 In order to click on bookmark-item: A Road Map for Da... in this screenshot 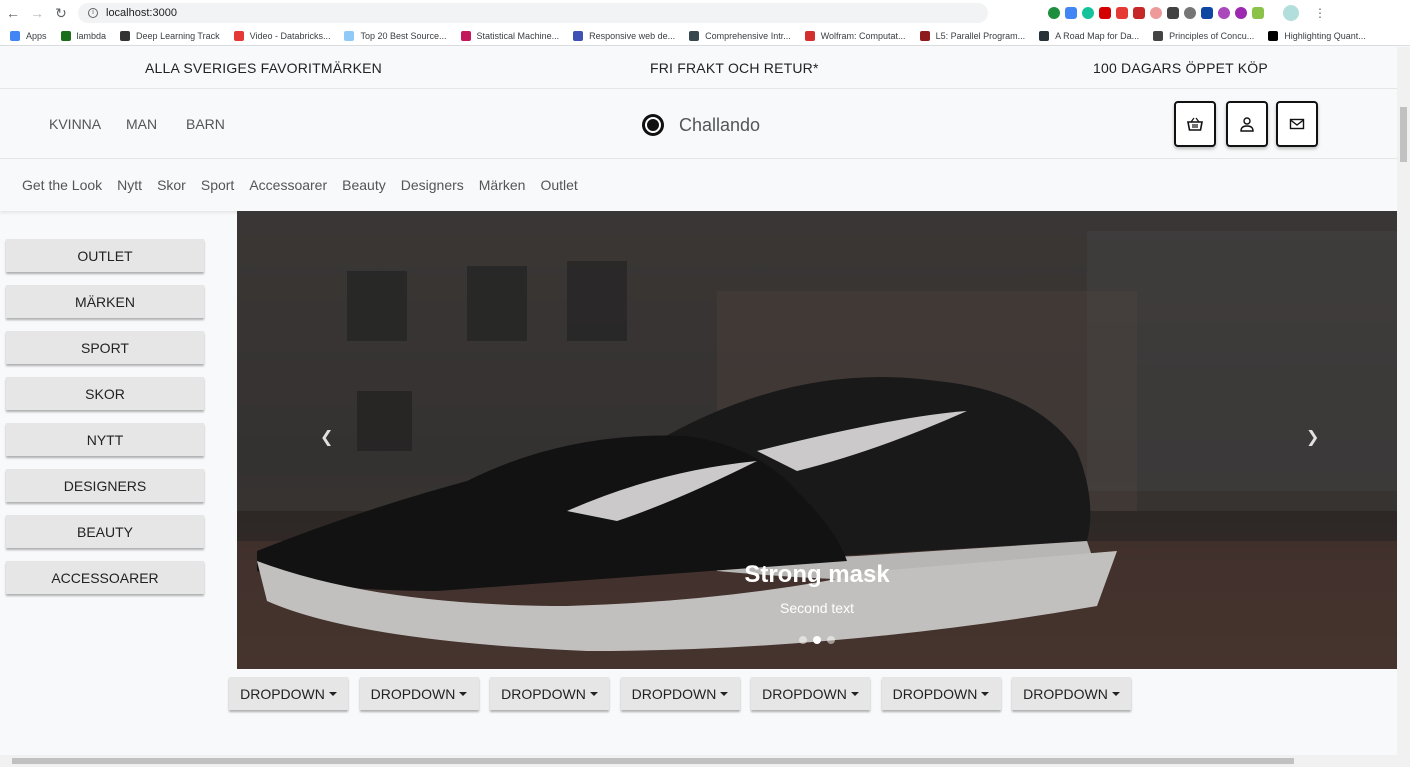, I will do `click(1089, 35)`.